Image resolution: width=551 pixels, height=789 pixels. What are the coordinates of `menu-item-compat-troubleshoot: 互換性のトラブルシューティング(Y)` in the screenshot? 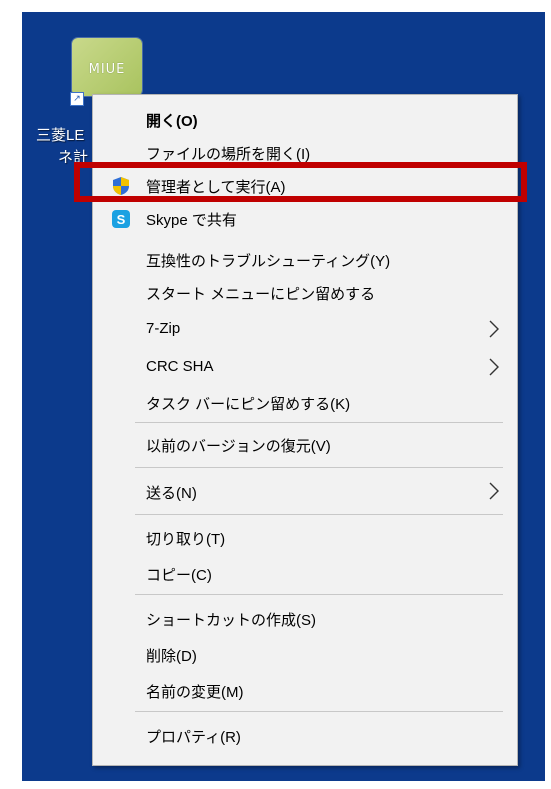 It's located at (305, 260).